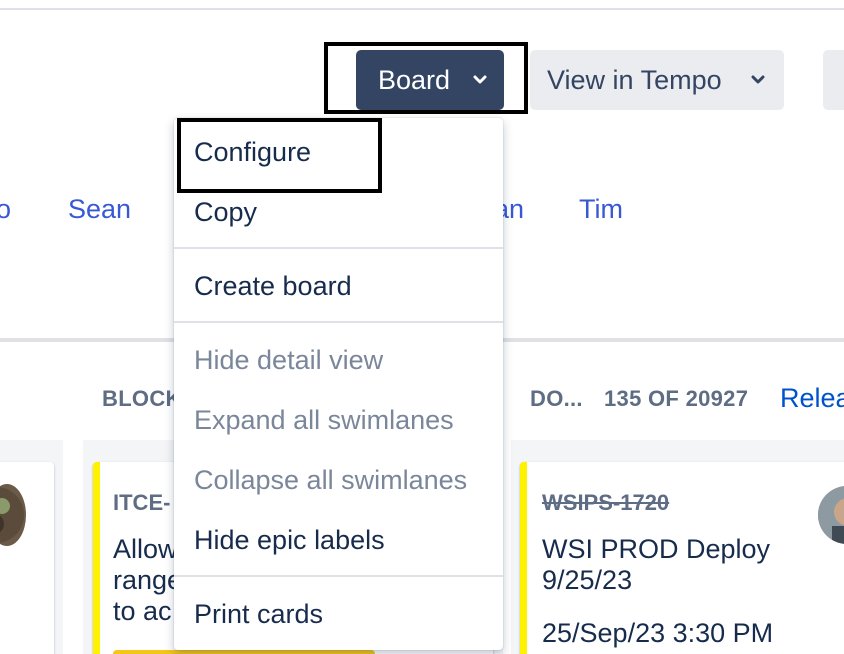 The height and width of the screenshot is (654, 844). Describe the element at coordinates (145, 549) in the screenshot. I see `issue-summary-line: Allow` at that location.